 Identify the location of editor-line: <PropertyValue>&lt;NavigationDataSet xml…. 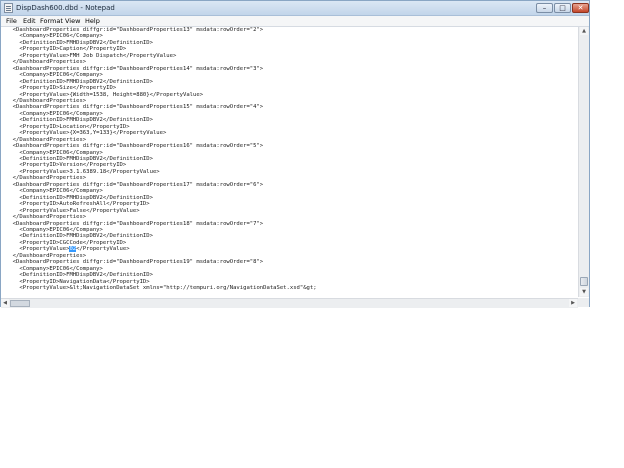
(161, 288).